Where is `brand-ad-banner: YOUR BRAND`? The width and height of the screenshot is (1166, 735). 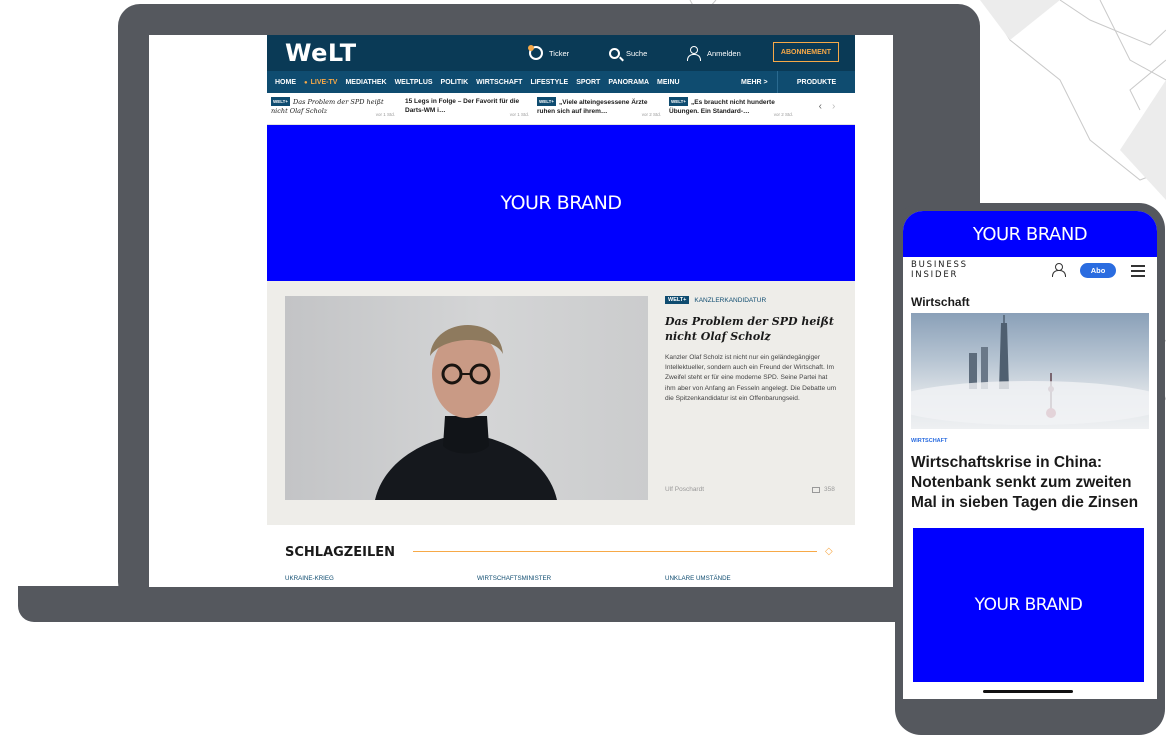 brand-ad-banner: YOUR BRAND is located at coordinates (561, 203).